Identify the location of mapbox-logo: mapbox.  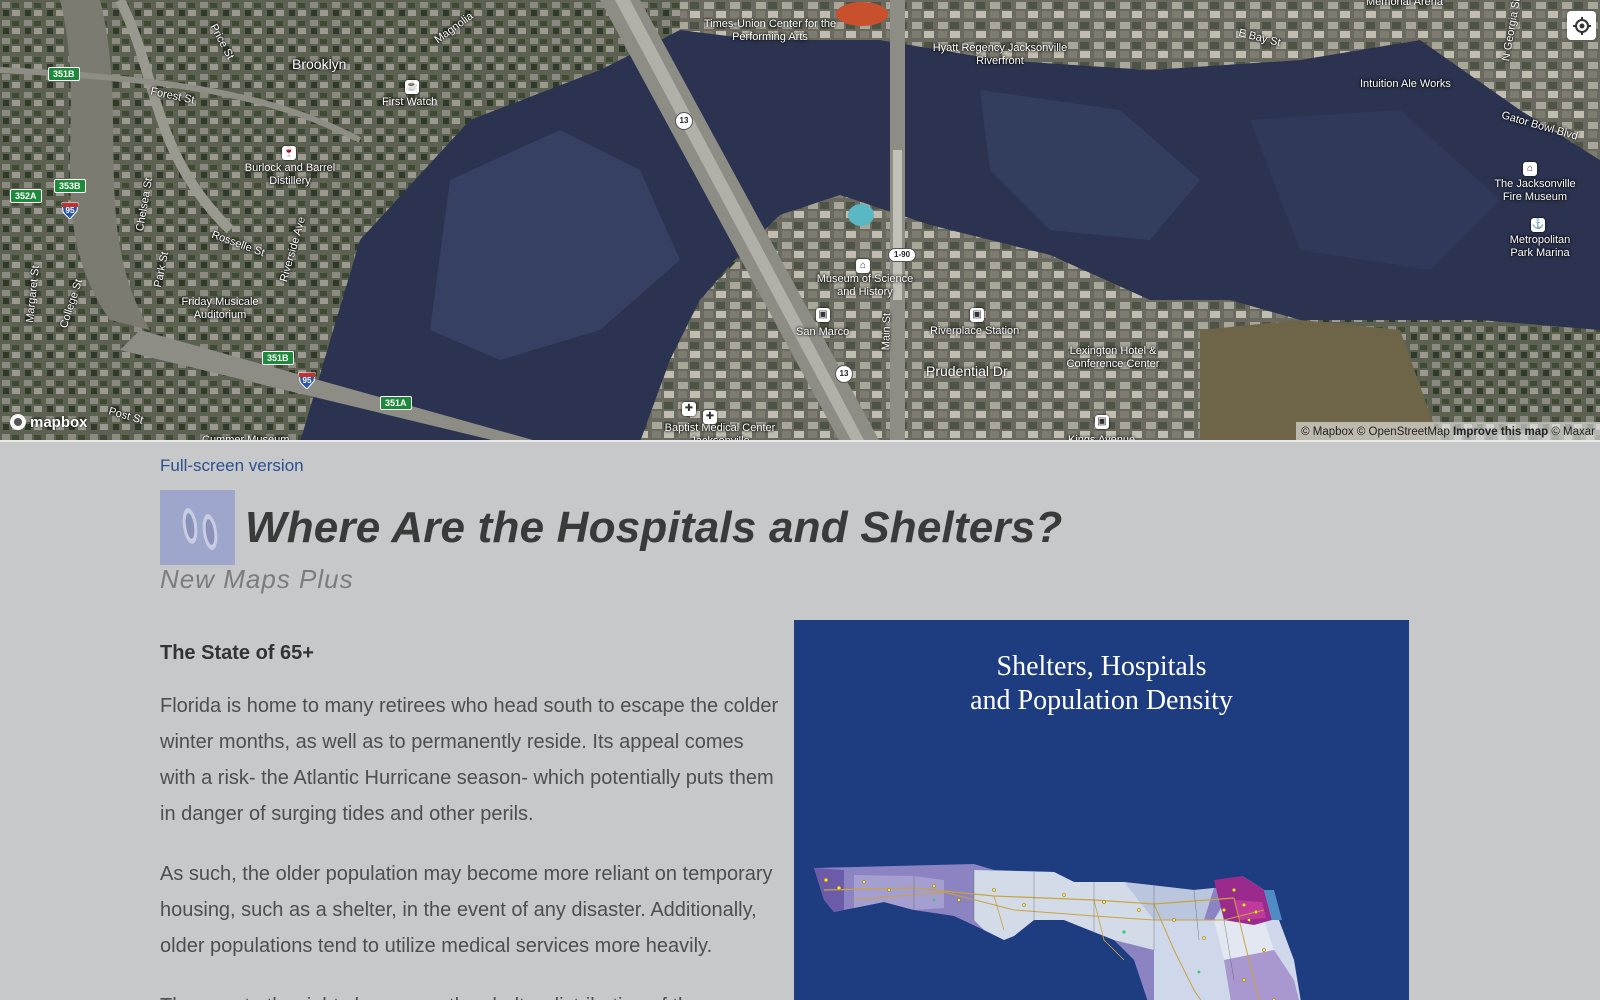
(48, 422).